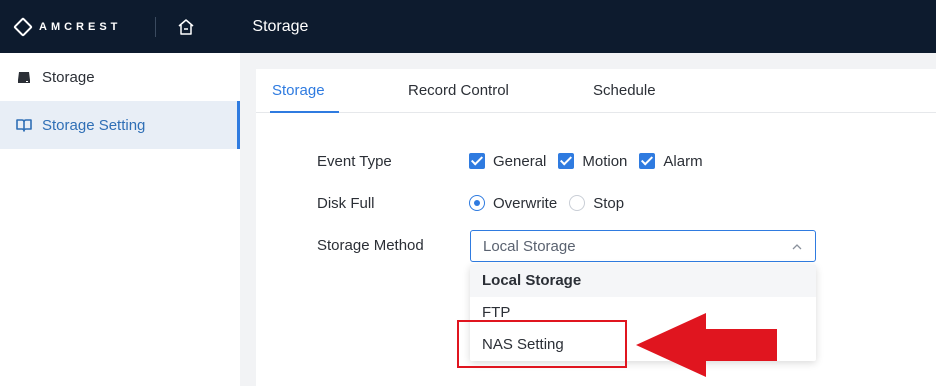 Image resolution: width=936 pixels, height=386 pixels. I want to click on alarm-label: Alarm, so click(683, 161).